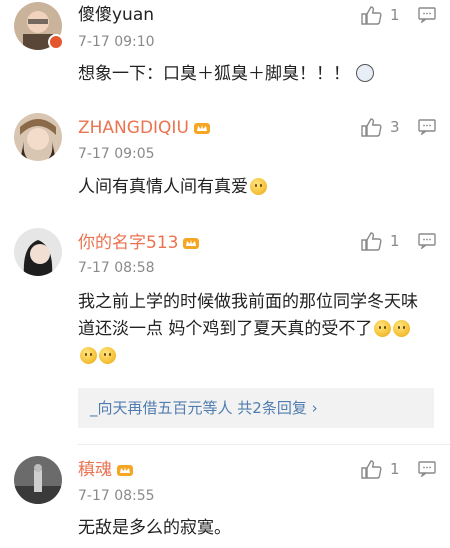  Describe the element at coordinates (116, 154) in the screenshot. I see `timestamp: 7-17 09:05` at that location.